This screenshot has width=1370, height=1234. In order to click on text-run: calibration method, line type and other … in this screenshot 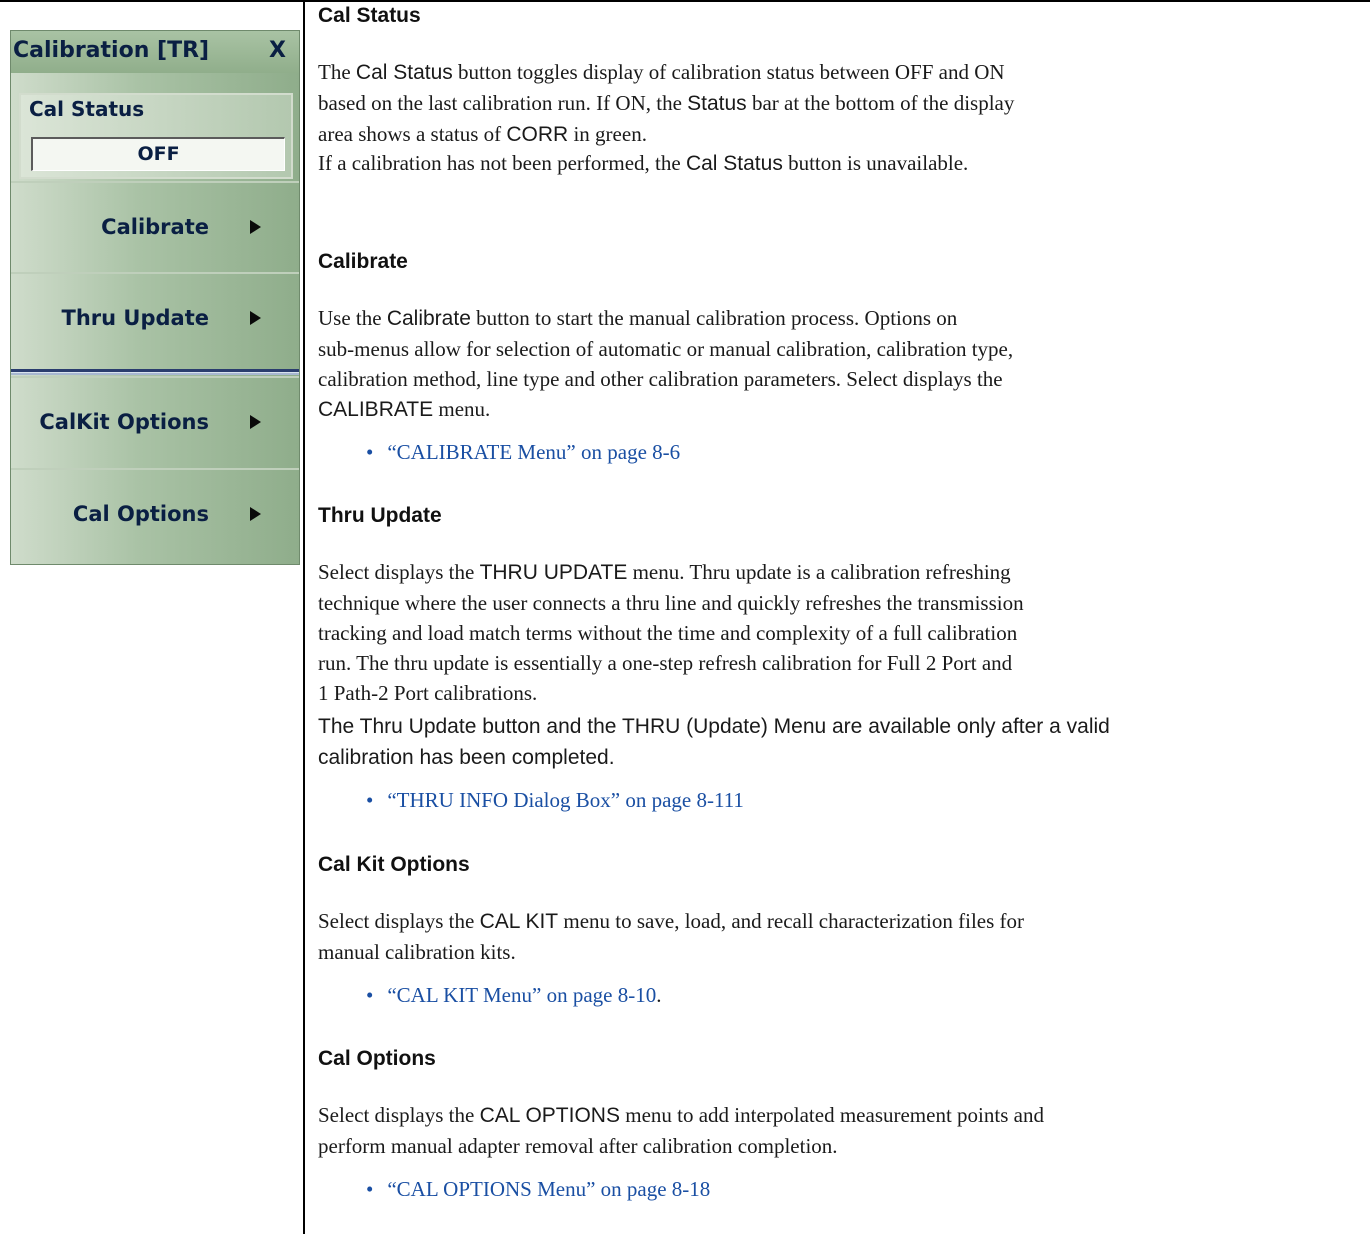, I will do `click(660, 379)`.